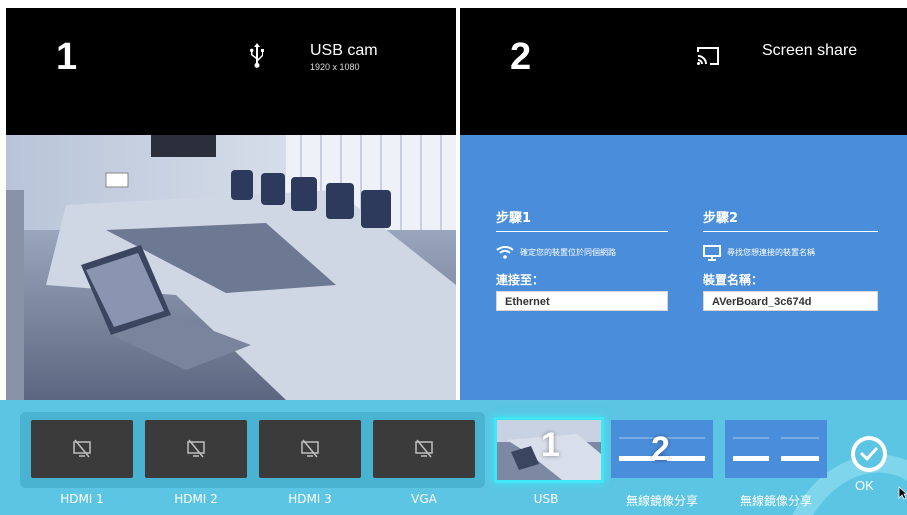  I want to click on ok-label: OK, so click(864, 485).